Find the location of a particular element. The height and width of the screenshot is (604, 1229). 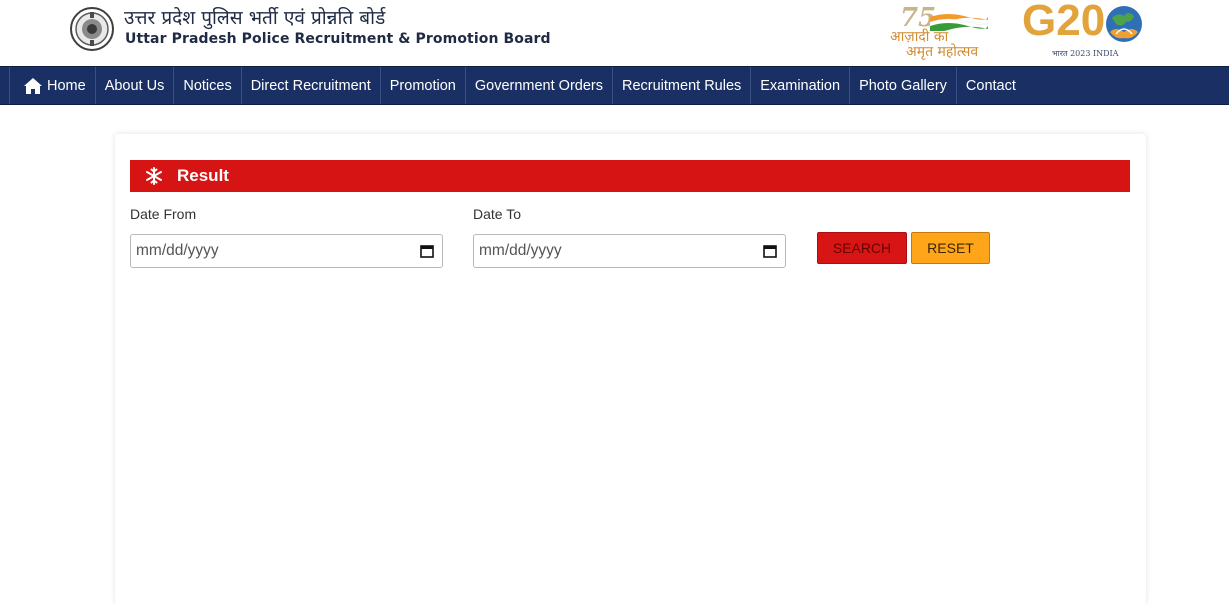

nav-item-promotion: Promotion is located at coordinates (422, 85).